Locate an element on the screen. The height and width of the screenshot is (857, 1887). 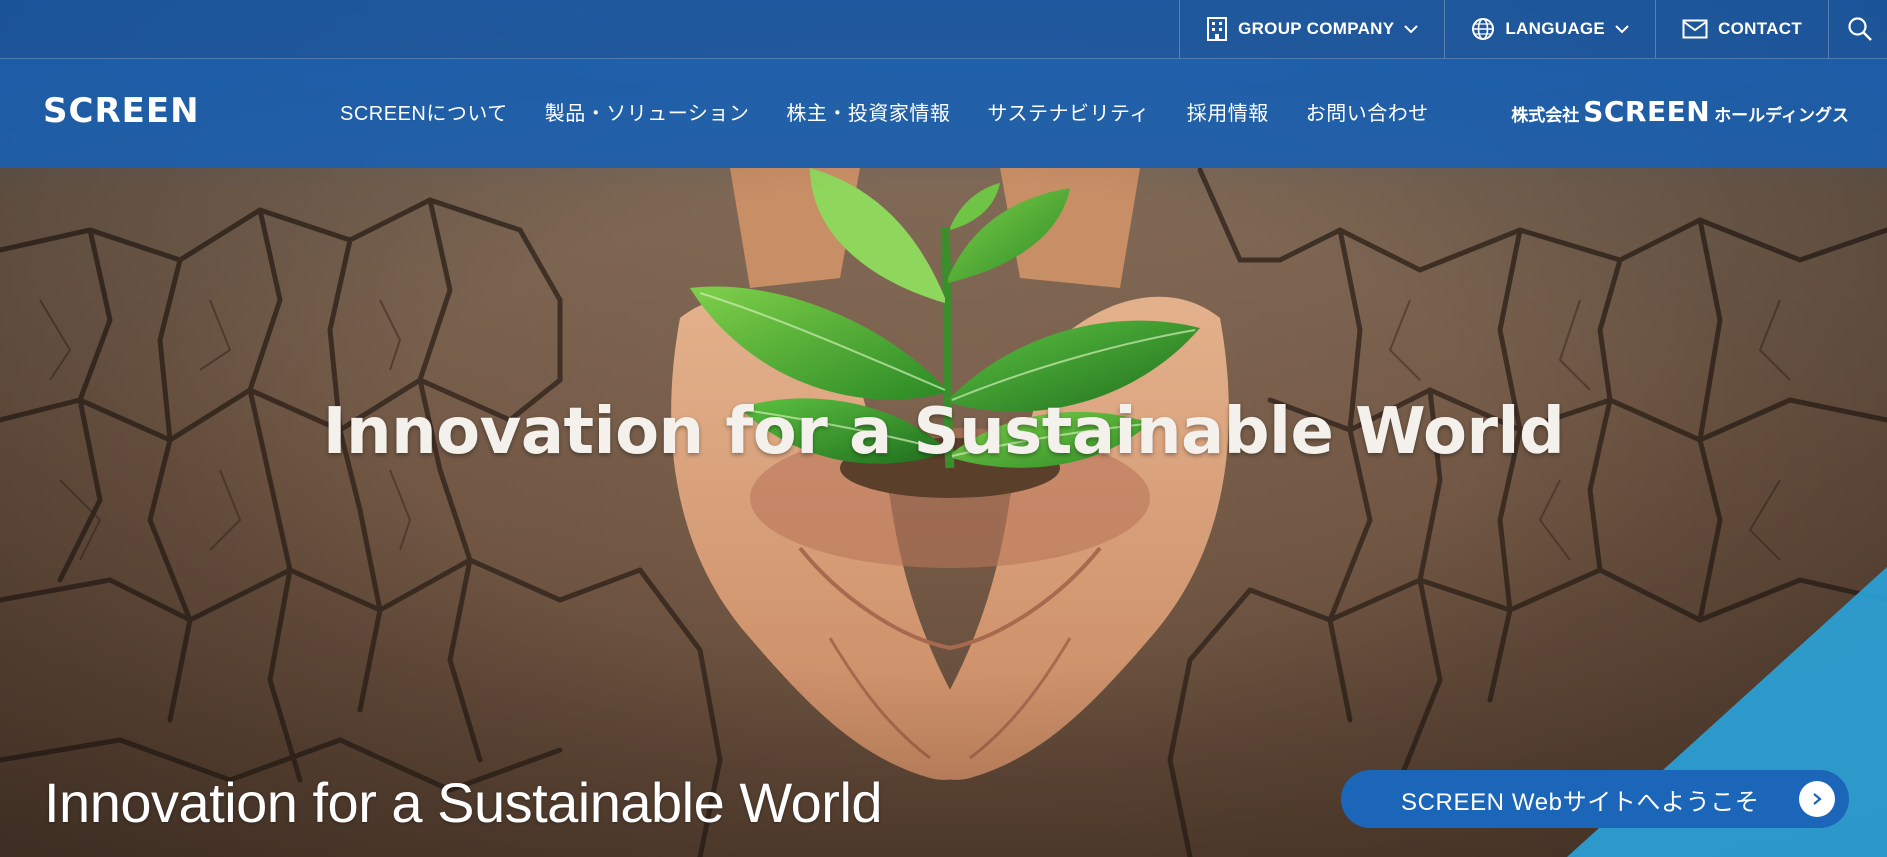
welcome-button: SCREEN Webサイトへようこそ is located at coordinates (1595, 799).